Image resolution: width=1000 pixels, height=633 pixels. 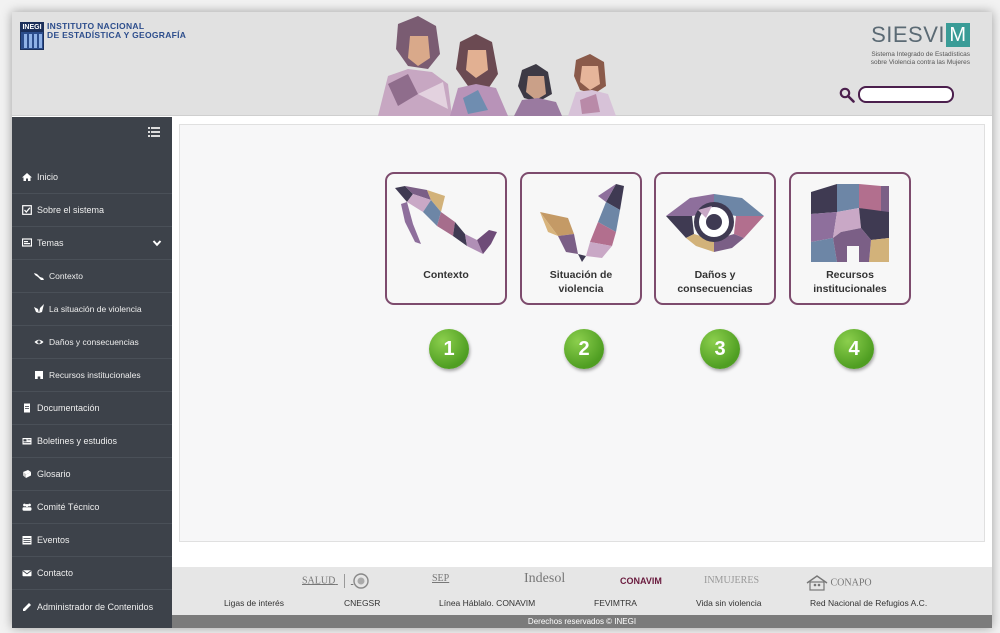 What do you see at coordinates (449, 349) in the screenshot?
I see `number-badge-1: 1` at bounding box center [449, 349].